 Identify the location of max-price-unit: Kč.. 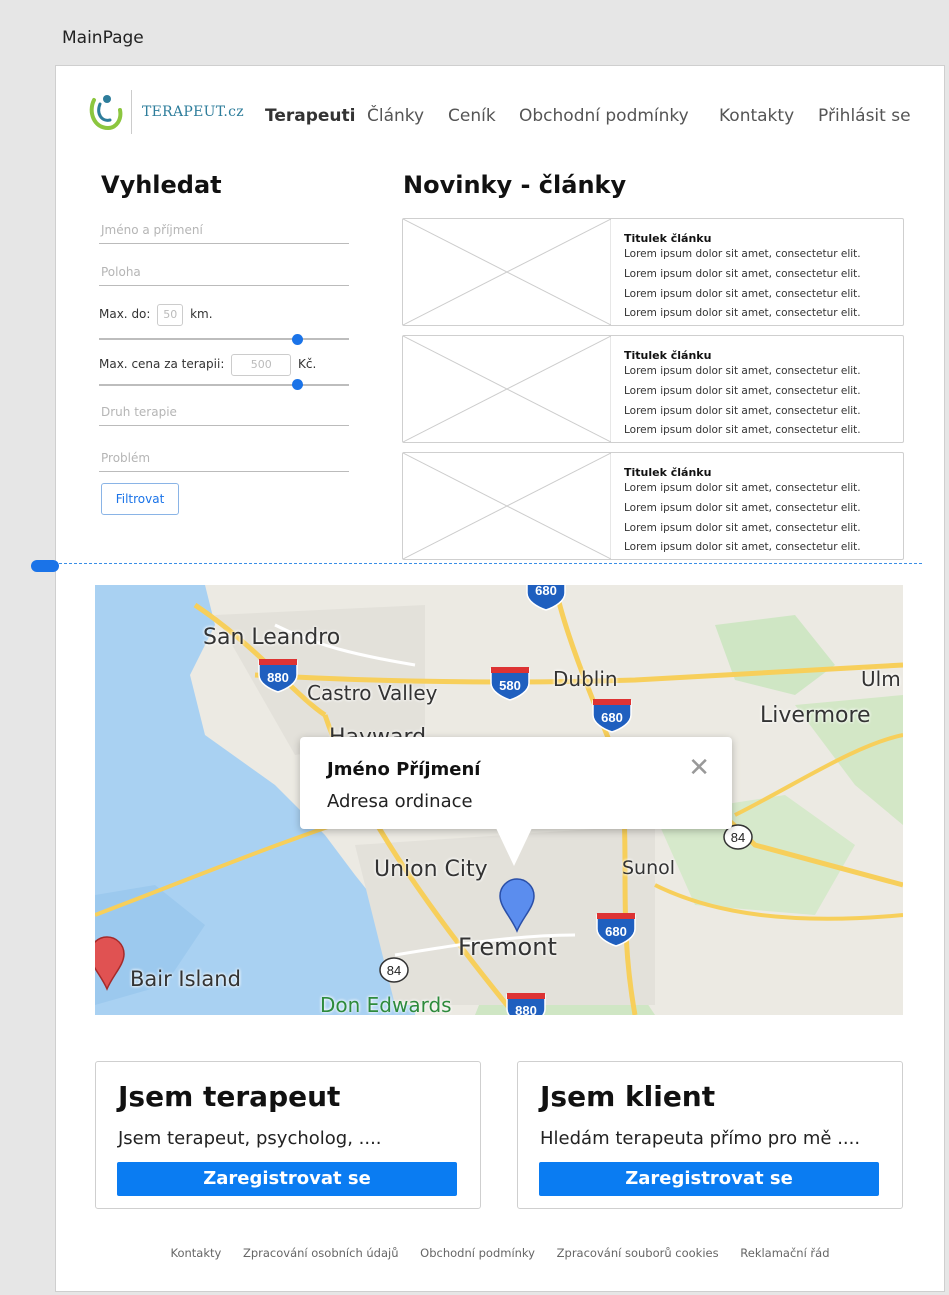
(307, 364).